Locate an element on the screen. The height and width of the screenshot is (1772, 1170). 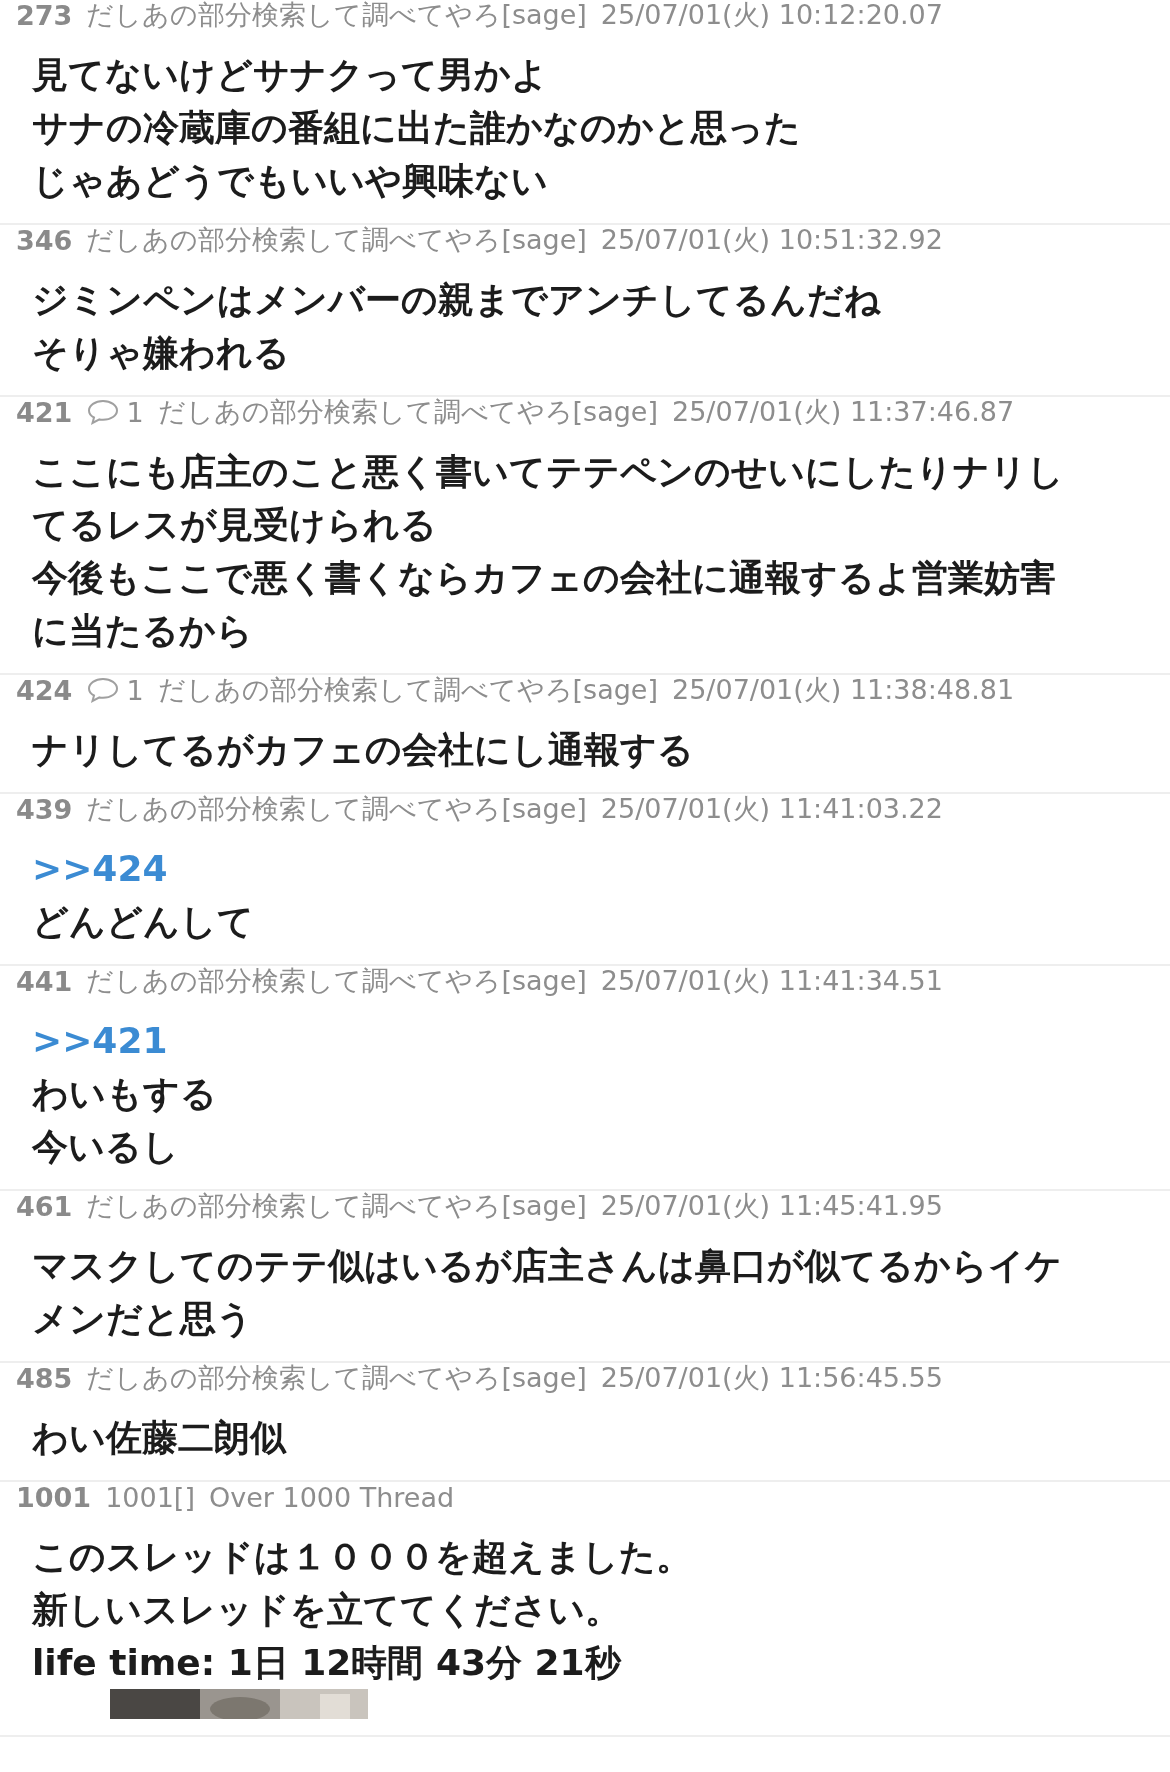
post-date: 25/07/01(火) 10:51:32.92 is located at coordinates (771, 240).